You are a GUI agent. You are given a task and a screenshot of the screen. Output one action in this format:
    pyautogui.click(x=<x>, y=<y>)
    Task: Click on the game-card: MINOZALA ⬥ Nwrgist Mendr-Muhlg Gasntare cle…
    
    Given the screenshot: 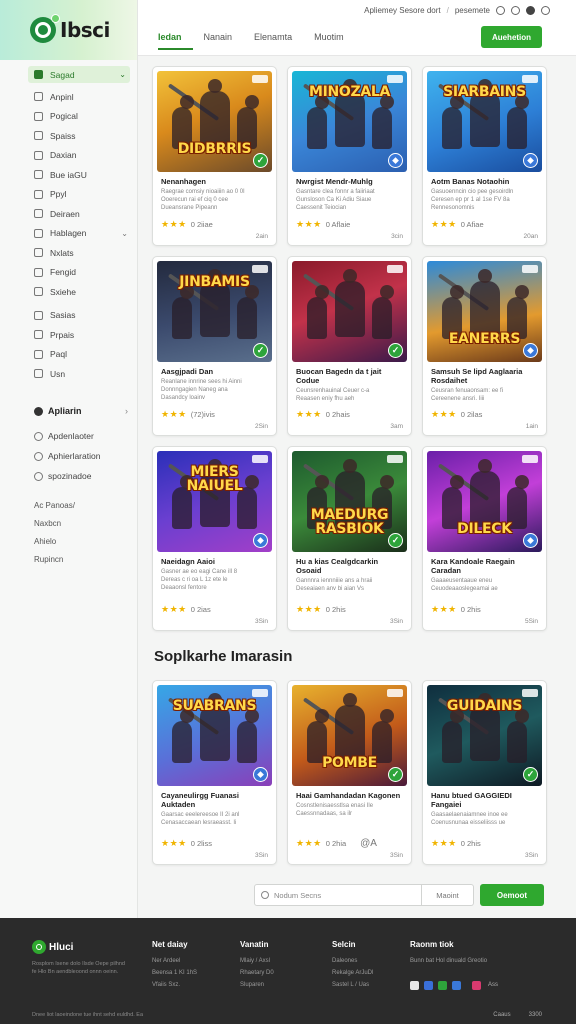 What is the action you would take?
    pyautogui.click(x=349, y=156)
    